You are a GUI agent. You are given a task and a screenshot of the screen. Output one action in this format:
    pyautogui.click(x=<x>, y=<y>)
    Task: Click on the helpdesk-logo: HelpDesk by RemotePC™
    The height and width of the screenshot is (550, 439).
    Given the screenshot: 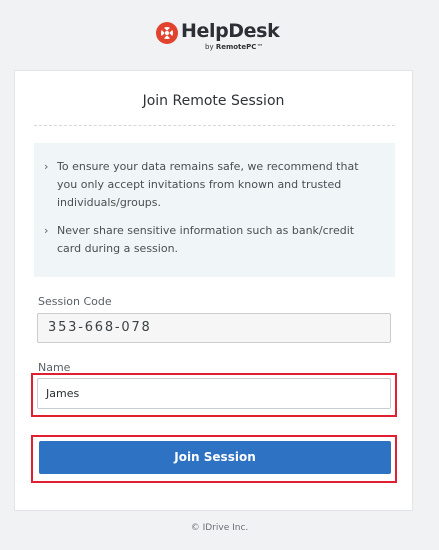 What is the action you would take?
    pyautogui.click(x=218, y=36)
    